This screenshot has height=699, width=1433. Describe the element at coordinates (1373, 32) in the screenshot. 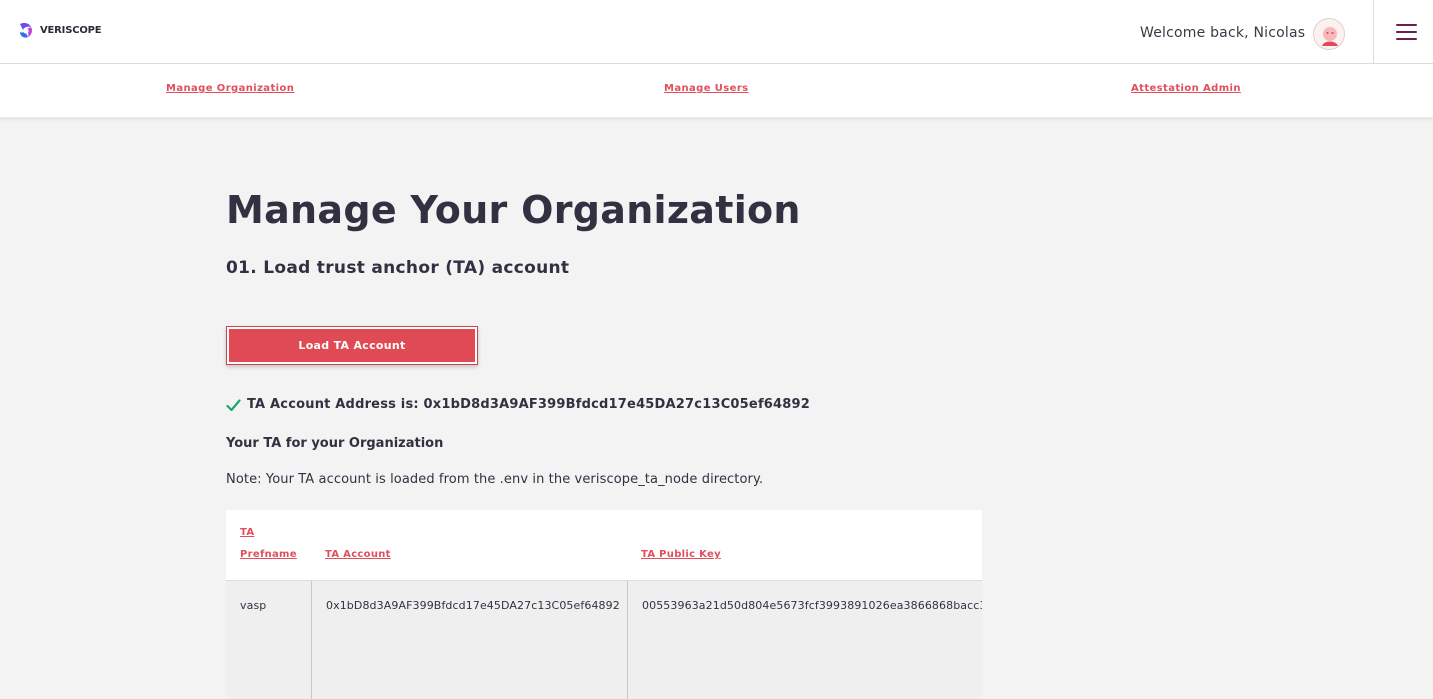

I see `header-divider` at that location.